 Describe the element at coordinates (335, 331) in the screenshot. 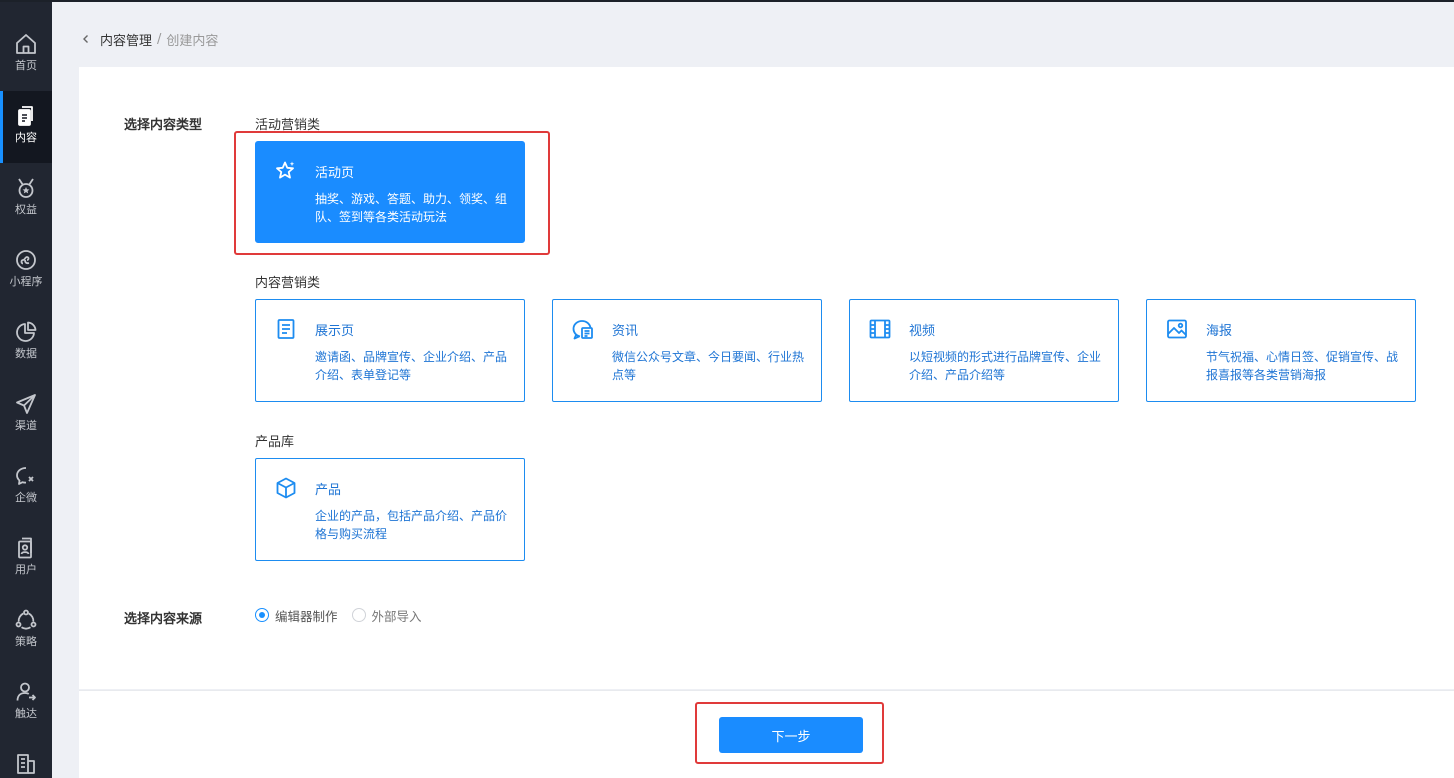

I see `card-title: 展示页` at that location.